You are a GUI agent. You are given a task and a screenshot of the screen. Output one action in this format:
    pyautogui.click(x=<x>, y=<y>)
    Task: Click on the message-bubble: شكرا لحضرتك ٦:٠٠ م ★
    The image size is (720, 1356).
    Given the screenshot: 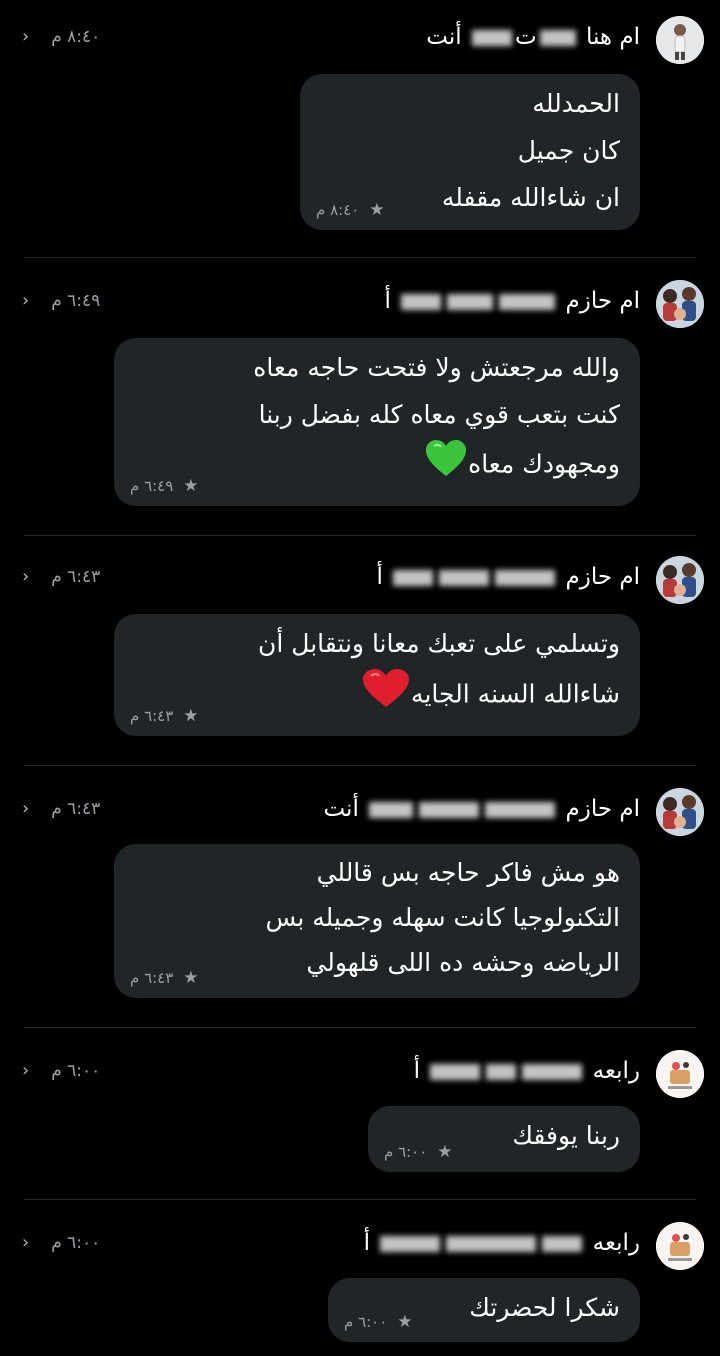 What is the action you would take?
    pyautogui.click(x=484, y=1310)
    